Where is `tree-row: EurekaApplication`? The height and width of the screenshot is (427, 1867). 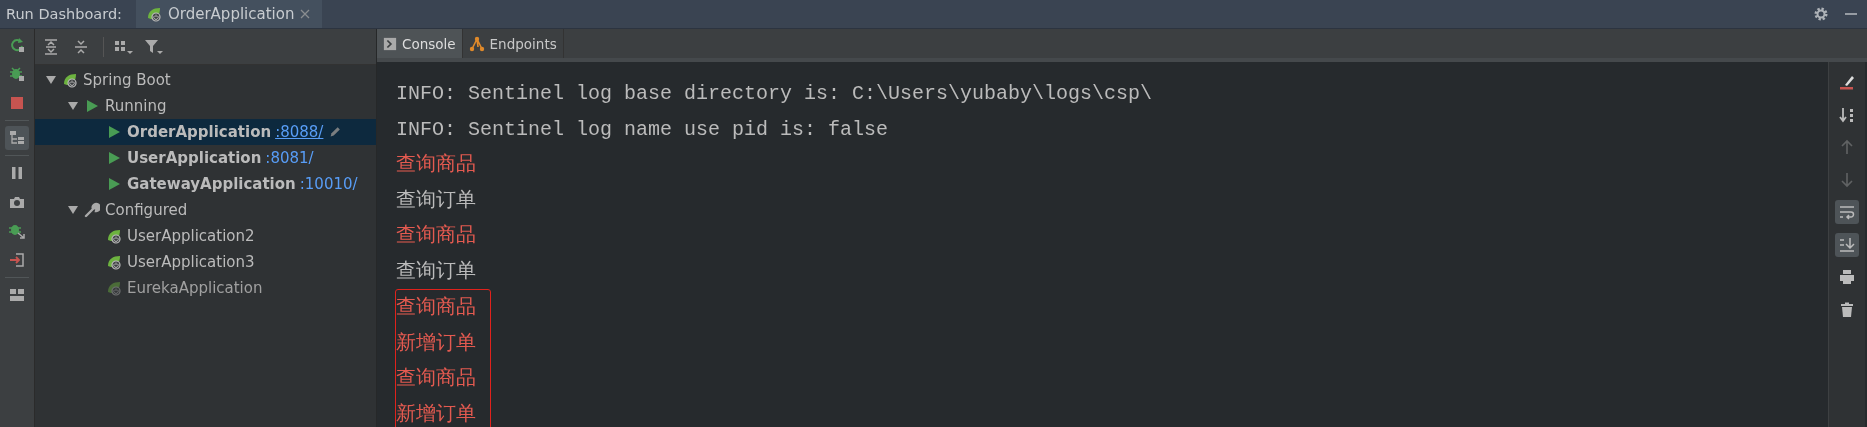
tree-row: EurekaApplication is located at coordinates (205, 288).